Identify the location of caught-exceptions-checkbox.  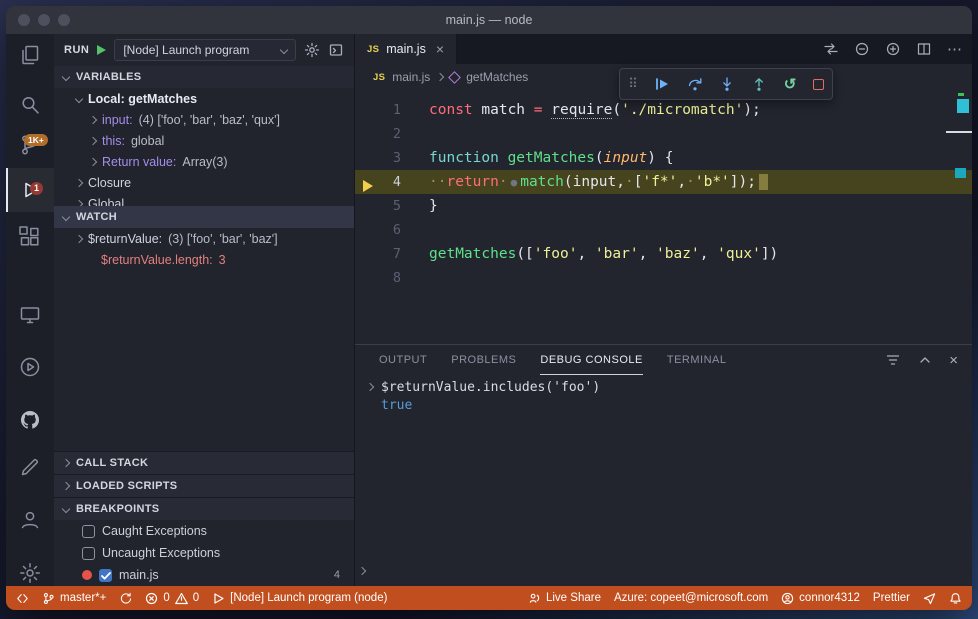
(88, 531).